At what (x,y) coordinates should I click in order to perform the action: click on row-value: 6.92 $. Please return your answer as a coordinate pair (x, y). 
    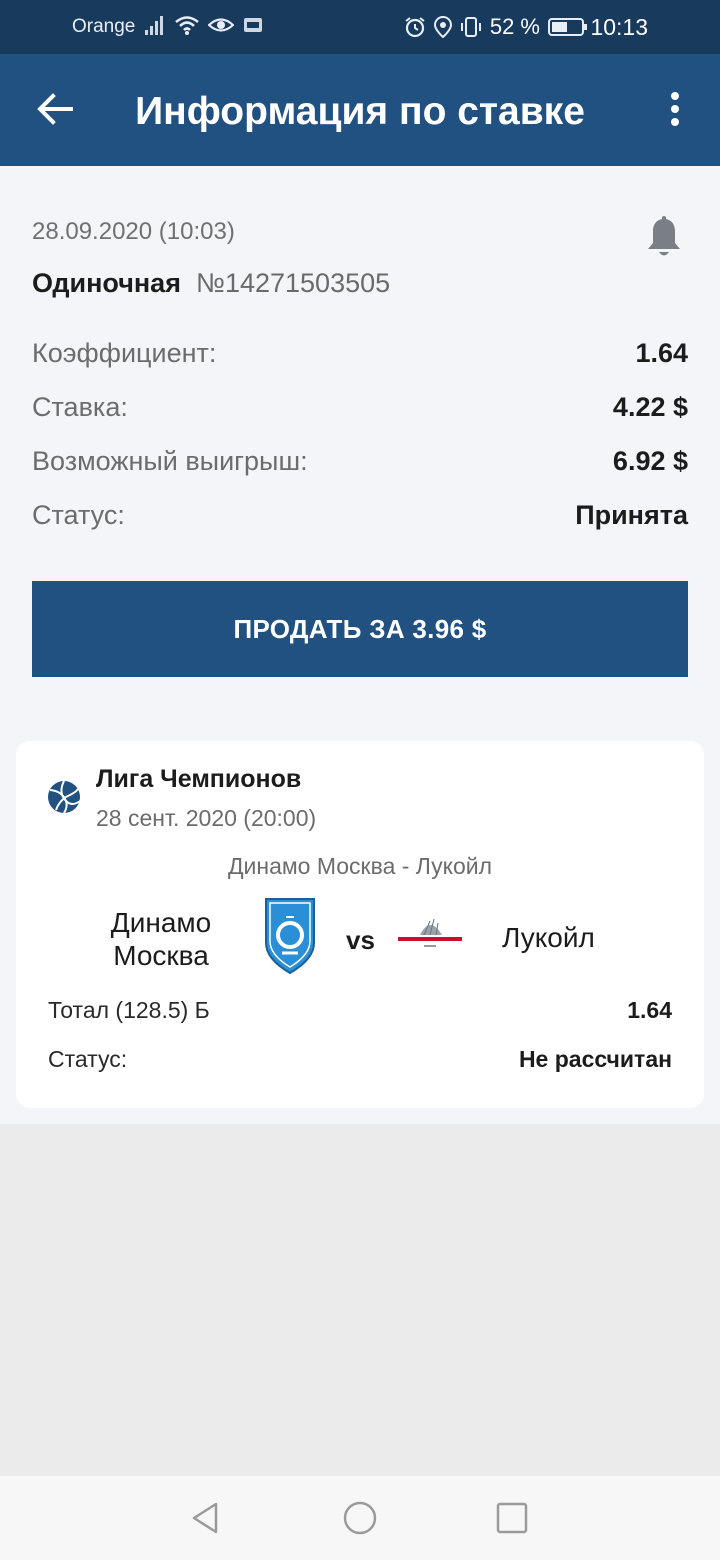
    Looking at the image, I should click on (650, 461).